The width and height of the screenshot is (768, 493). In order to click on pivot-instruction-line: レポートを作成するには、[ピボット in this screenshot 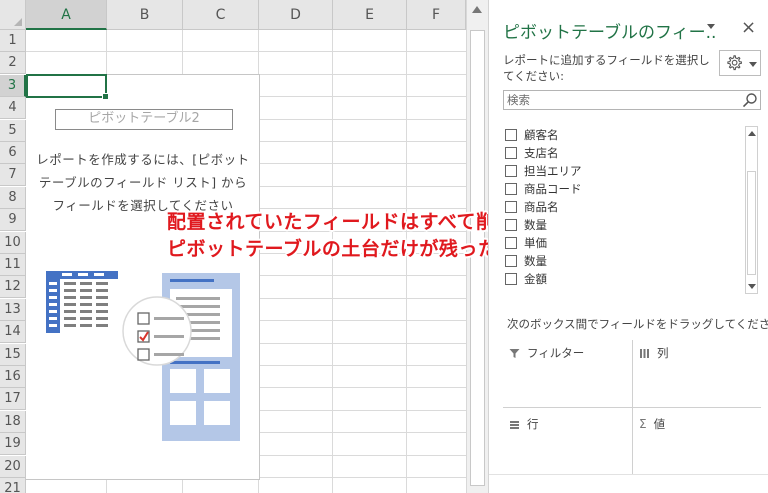, I will do `click(143, 159)`.